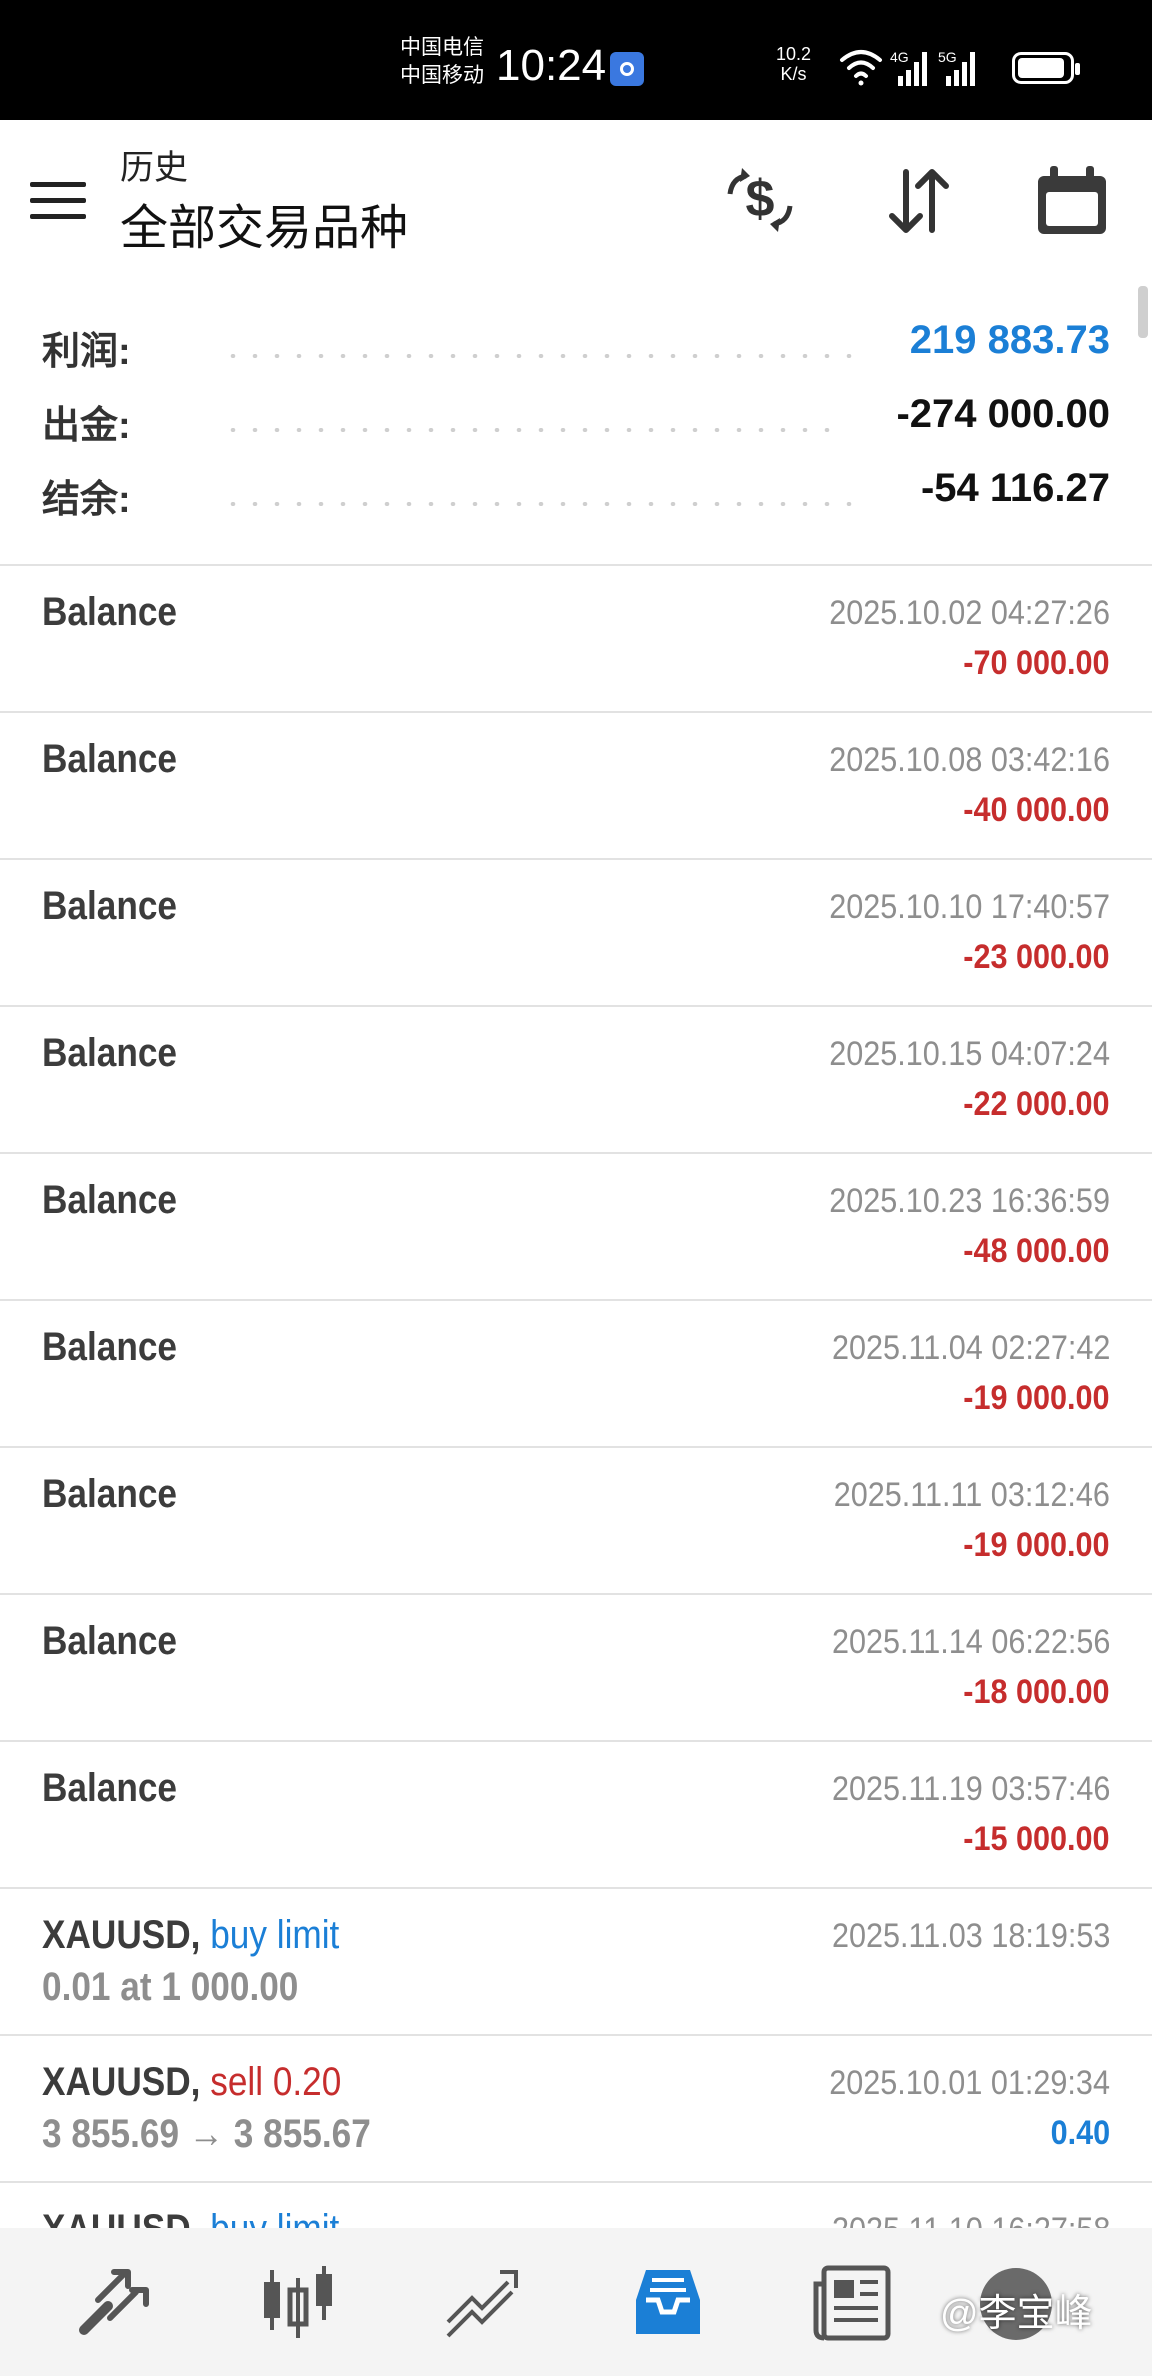 This screenshot has height=2376, width=1152. I want to click on signal-4g-icon: 4G, so click(908, 67).